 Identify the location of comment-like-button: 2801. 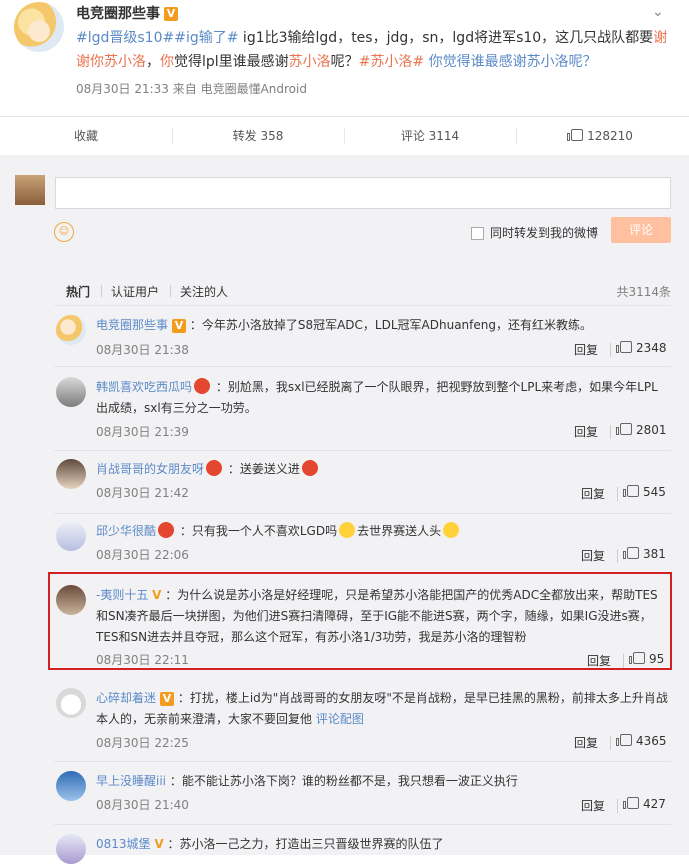
(641, 430).